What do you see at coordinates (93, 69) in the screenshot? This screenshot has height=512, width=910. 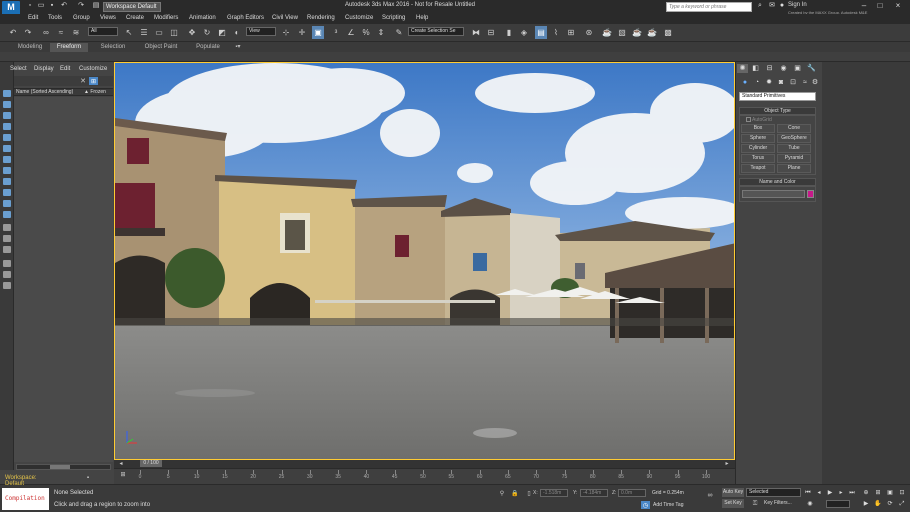 I see `explorer-menu-customize: Customize` at bounding box center [93, 69].